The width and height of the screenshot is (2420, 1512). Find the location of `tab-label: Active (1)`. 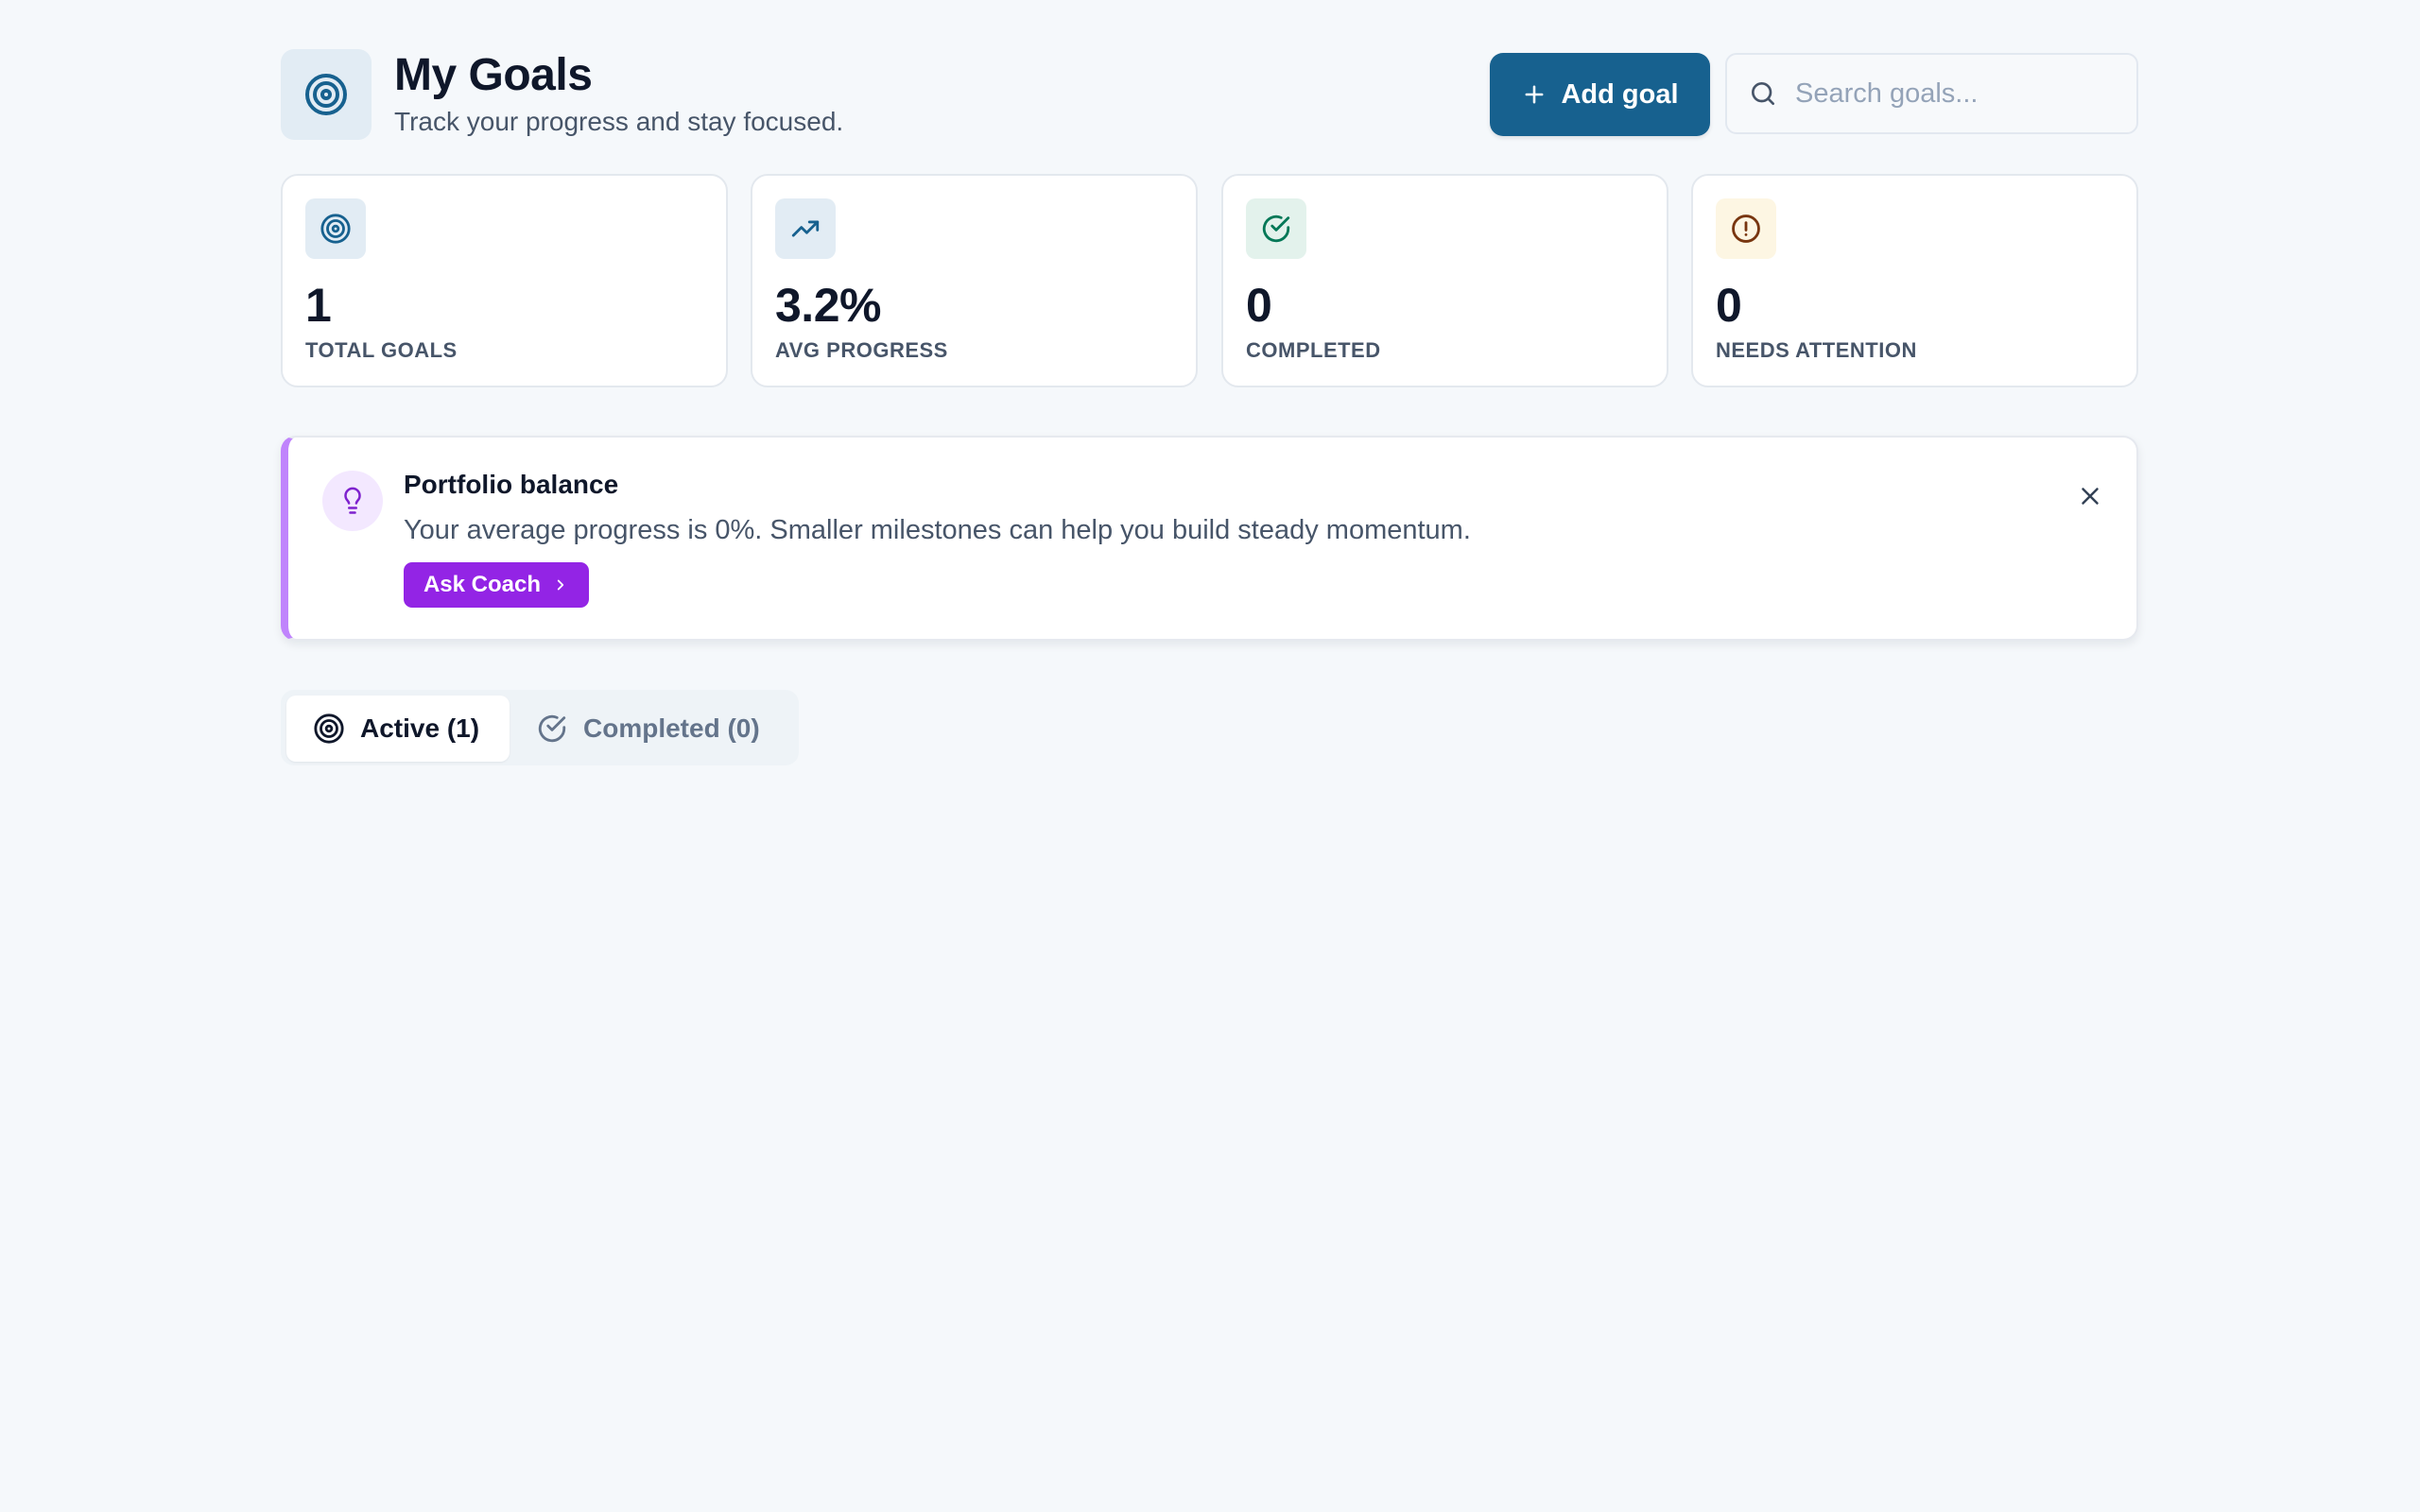

tab-label: Active (1) is located at coordinates (420, 728).